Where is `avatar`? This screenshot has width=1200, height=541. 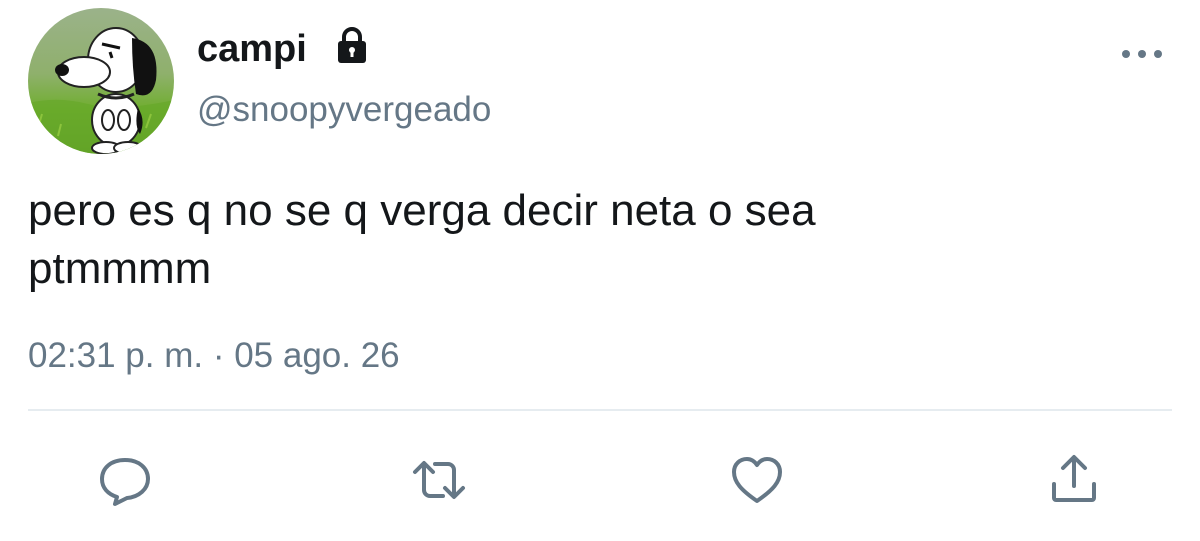
avatar is located at coordinates (101, 81).